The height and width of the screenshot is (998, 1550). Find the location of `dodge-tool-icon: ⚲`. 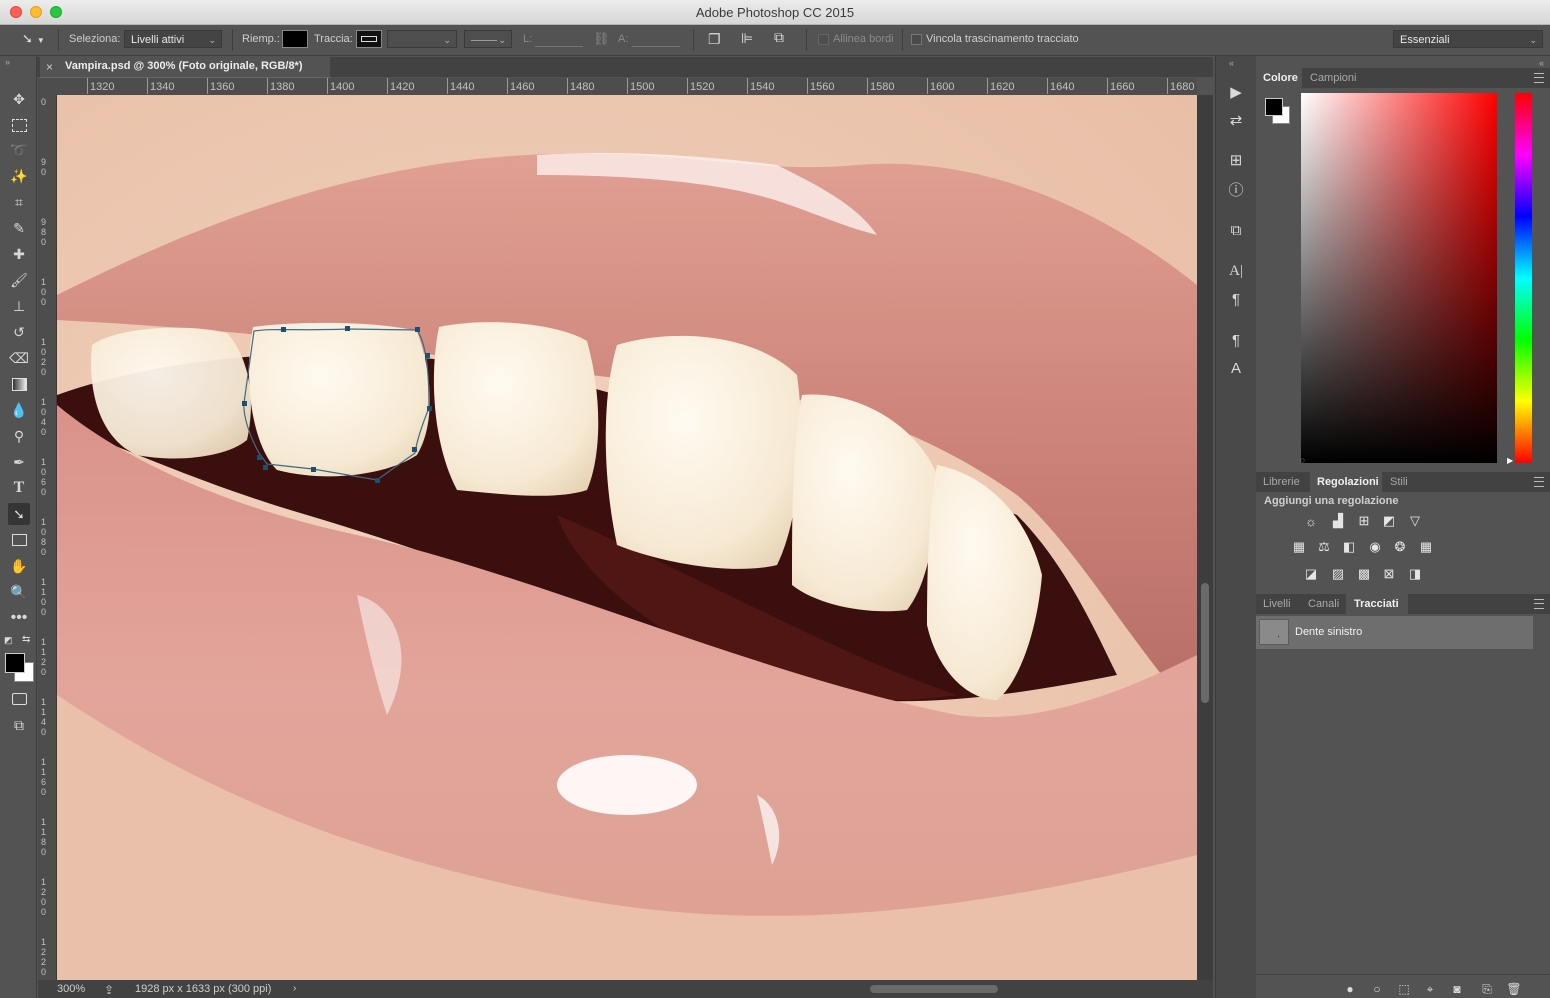

dodge-tool-icon: ⚲ is located at coordinates (19, 436).